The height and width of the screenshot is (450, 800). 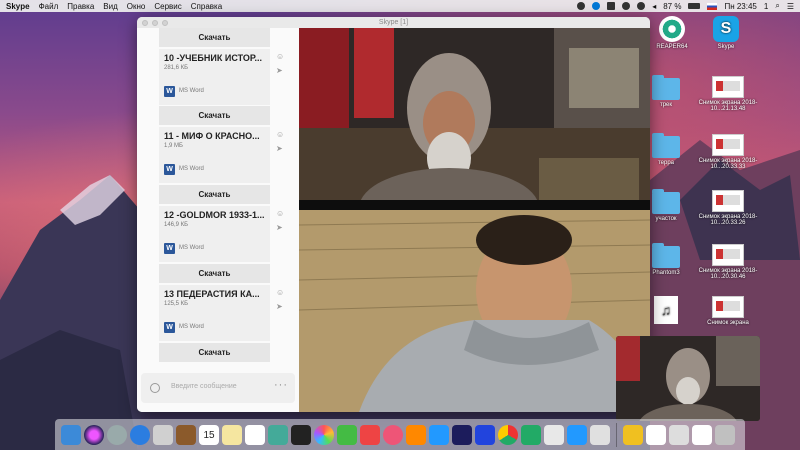 I want to click on menu-window: Окно, so click(x=136, y=6).